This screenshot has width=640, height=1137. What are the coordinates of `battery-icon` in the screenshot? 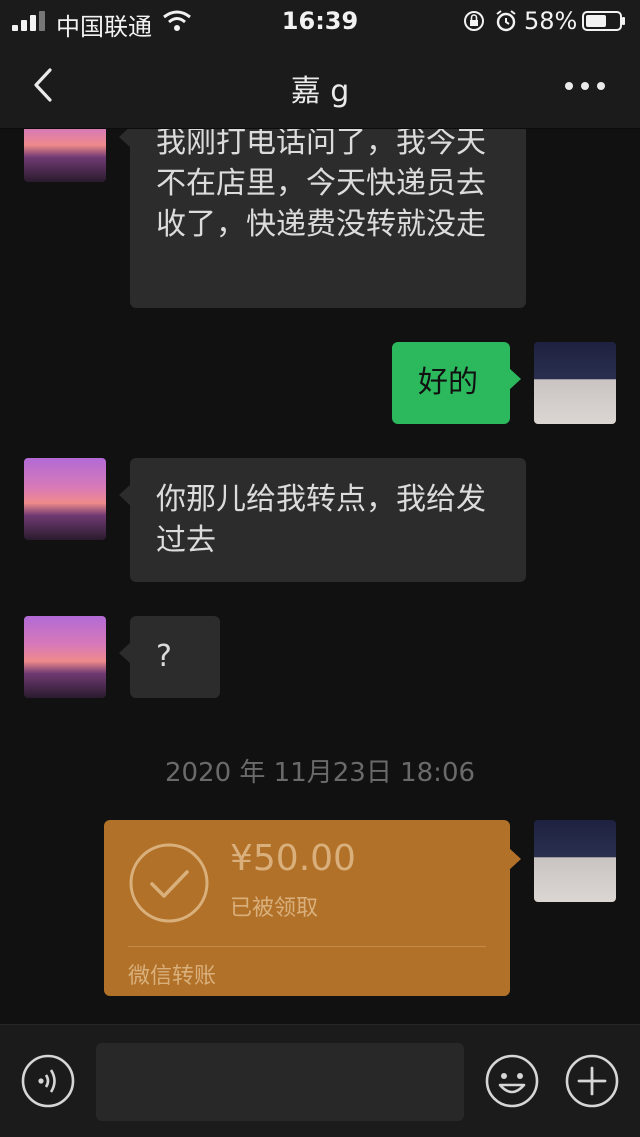 It's located at (603, 21).